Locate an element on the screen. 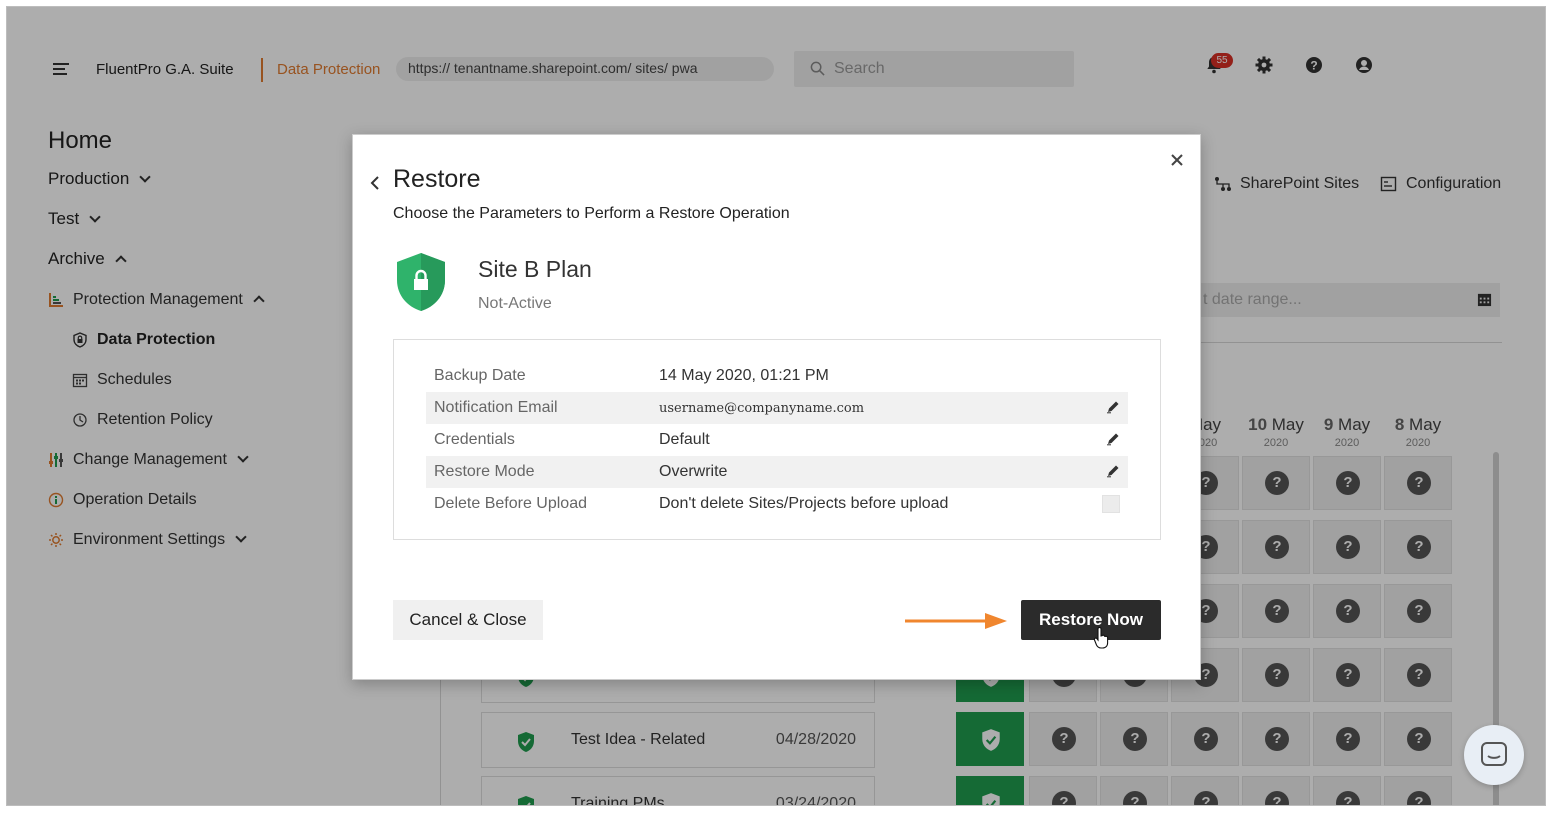 The width and height of the screenshot is (1558, 818). hand-cursor-icon is located at coordinates (1101, 638).